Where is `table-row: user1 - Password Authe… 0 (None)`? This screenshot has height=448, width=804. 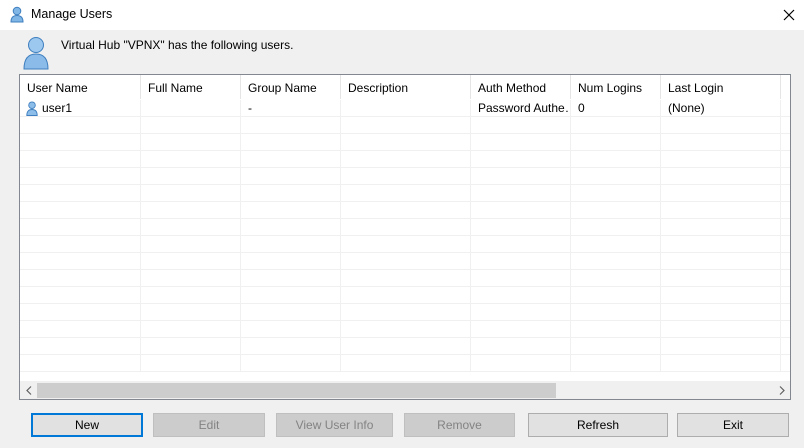
table-row: user1 - Password Authe… 0 (None) is located at coordinates (405, 108).